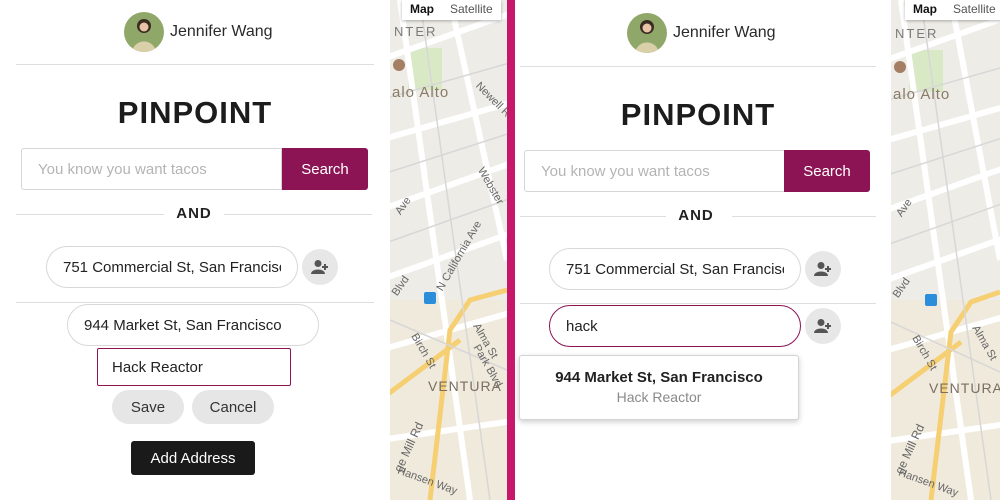 Image resolution: width=1000 pixels, height=500 pixels. What do you see at coordinates (193, 458) in the screenshot?
I see `add-address-button: Add Address` at bounding box center [193, 458].